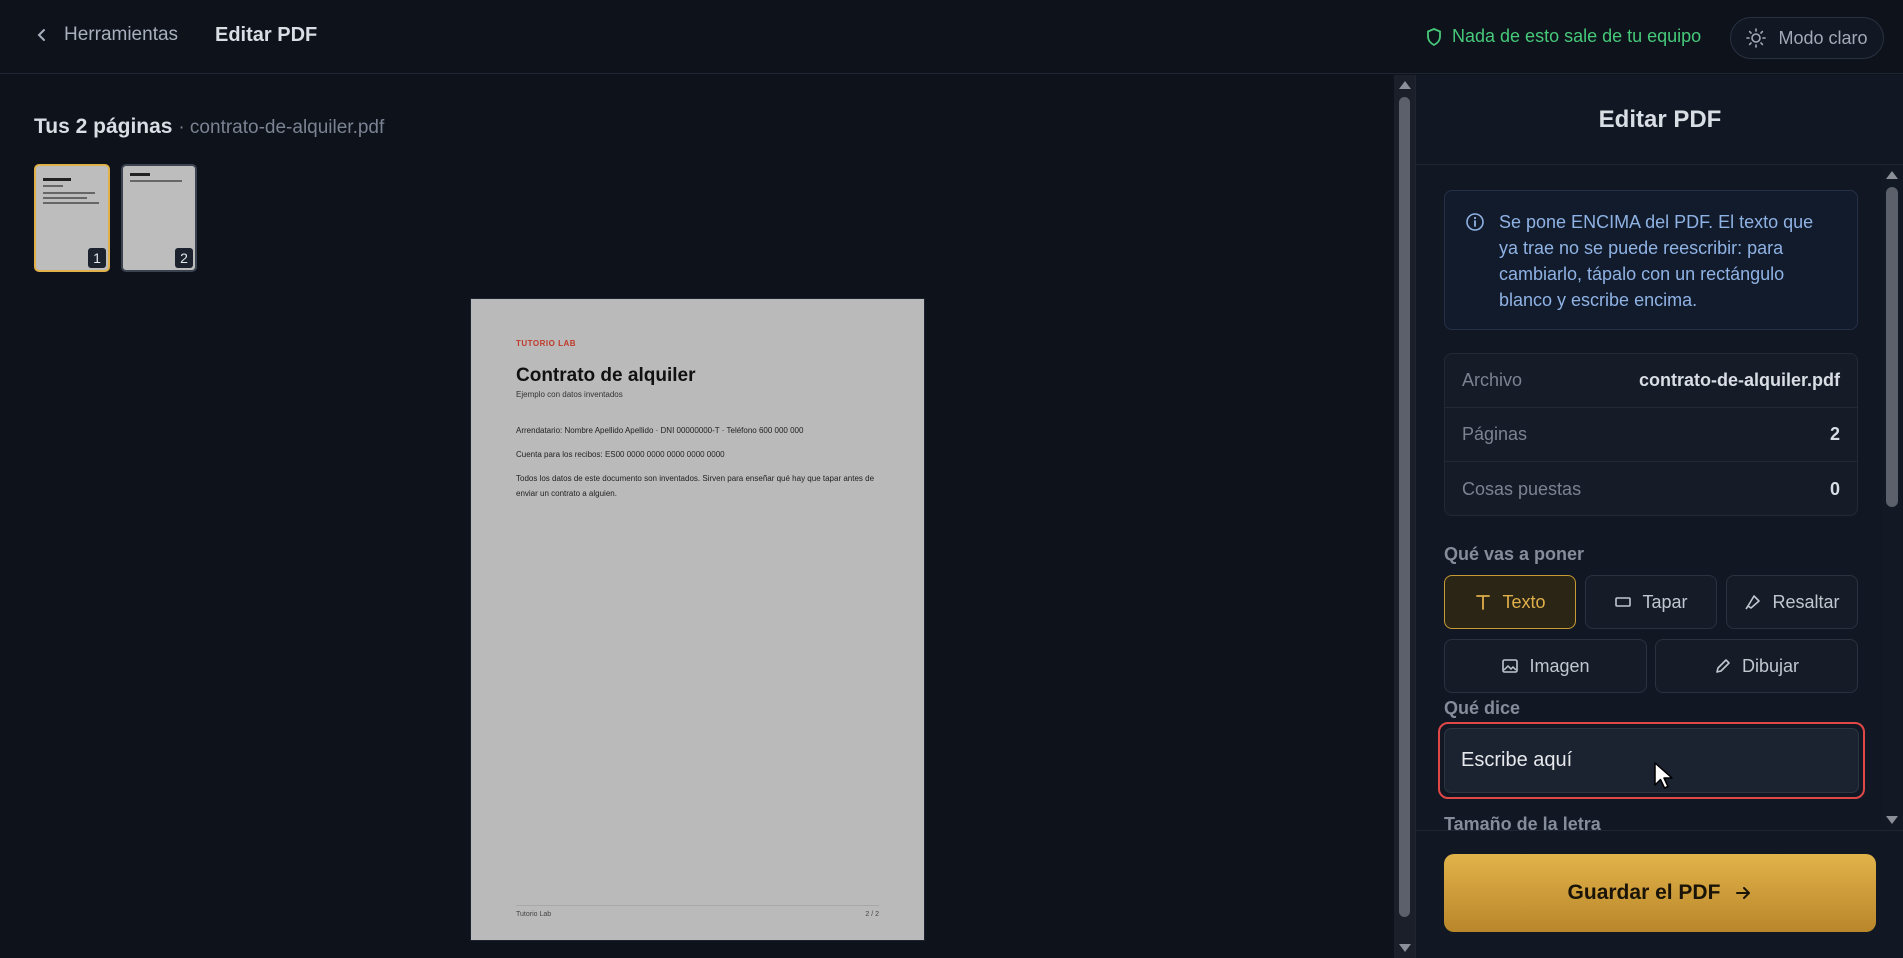 The image size is (1903, 958). I want to click on arrow-right-icon, so click(1743, 893).